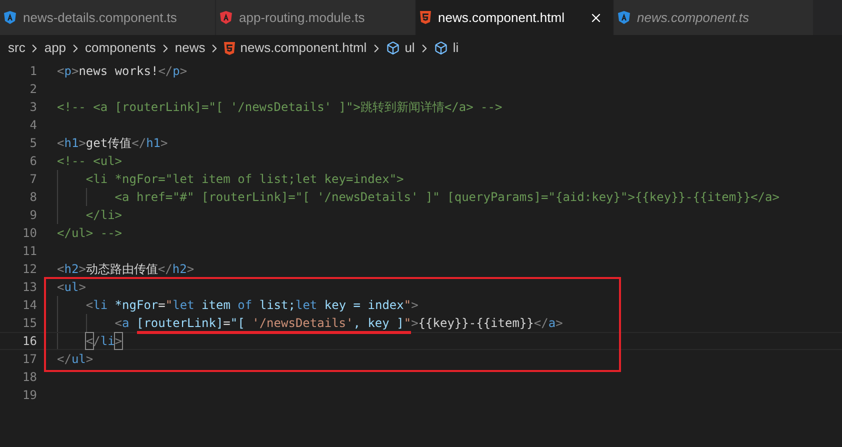 Image resolution: width=842 pixels, height=447 pixels. Describe the element at coordinates (230, 48) in the screenshot. I see `html-file-icon` at that location.